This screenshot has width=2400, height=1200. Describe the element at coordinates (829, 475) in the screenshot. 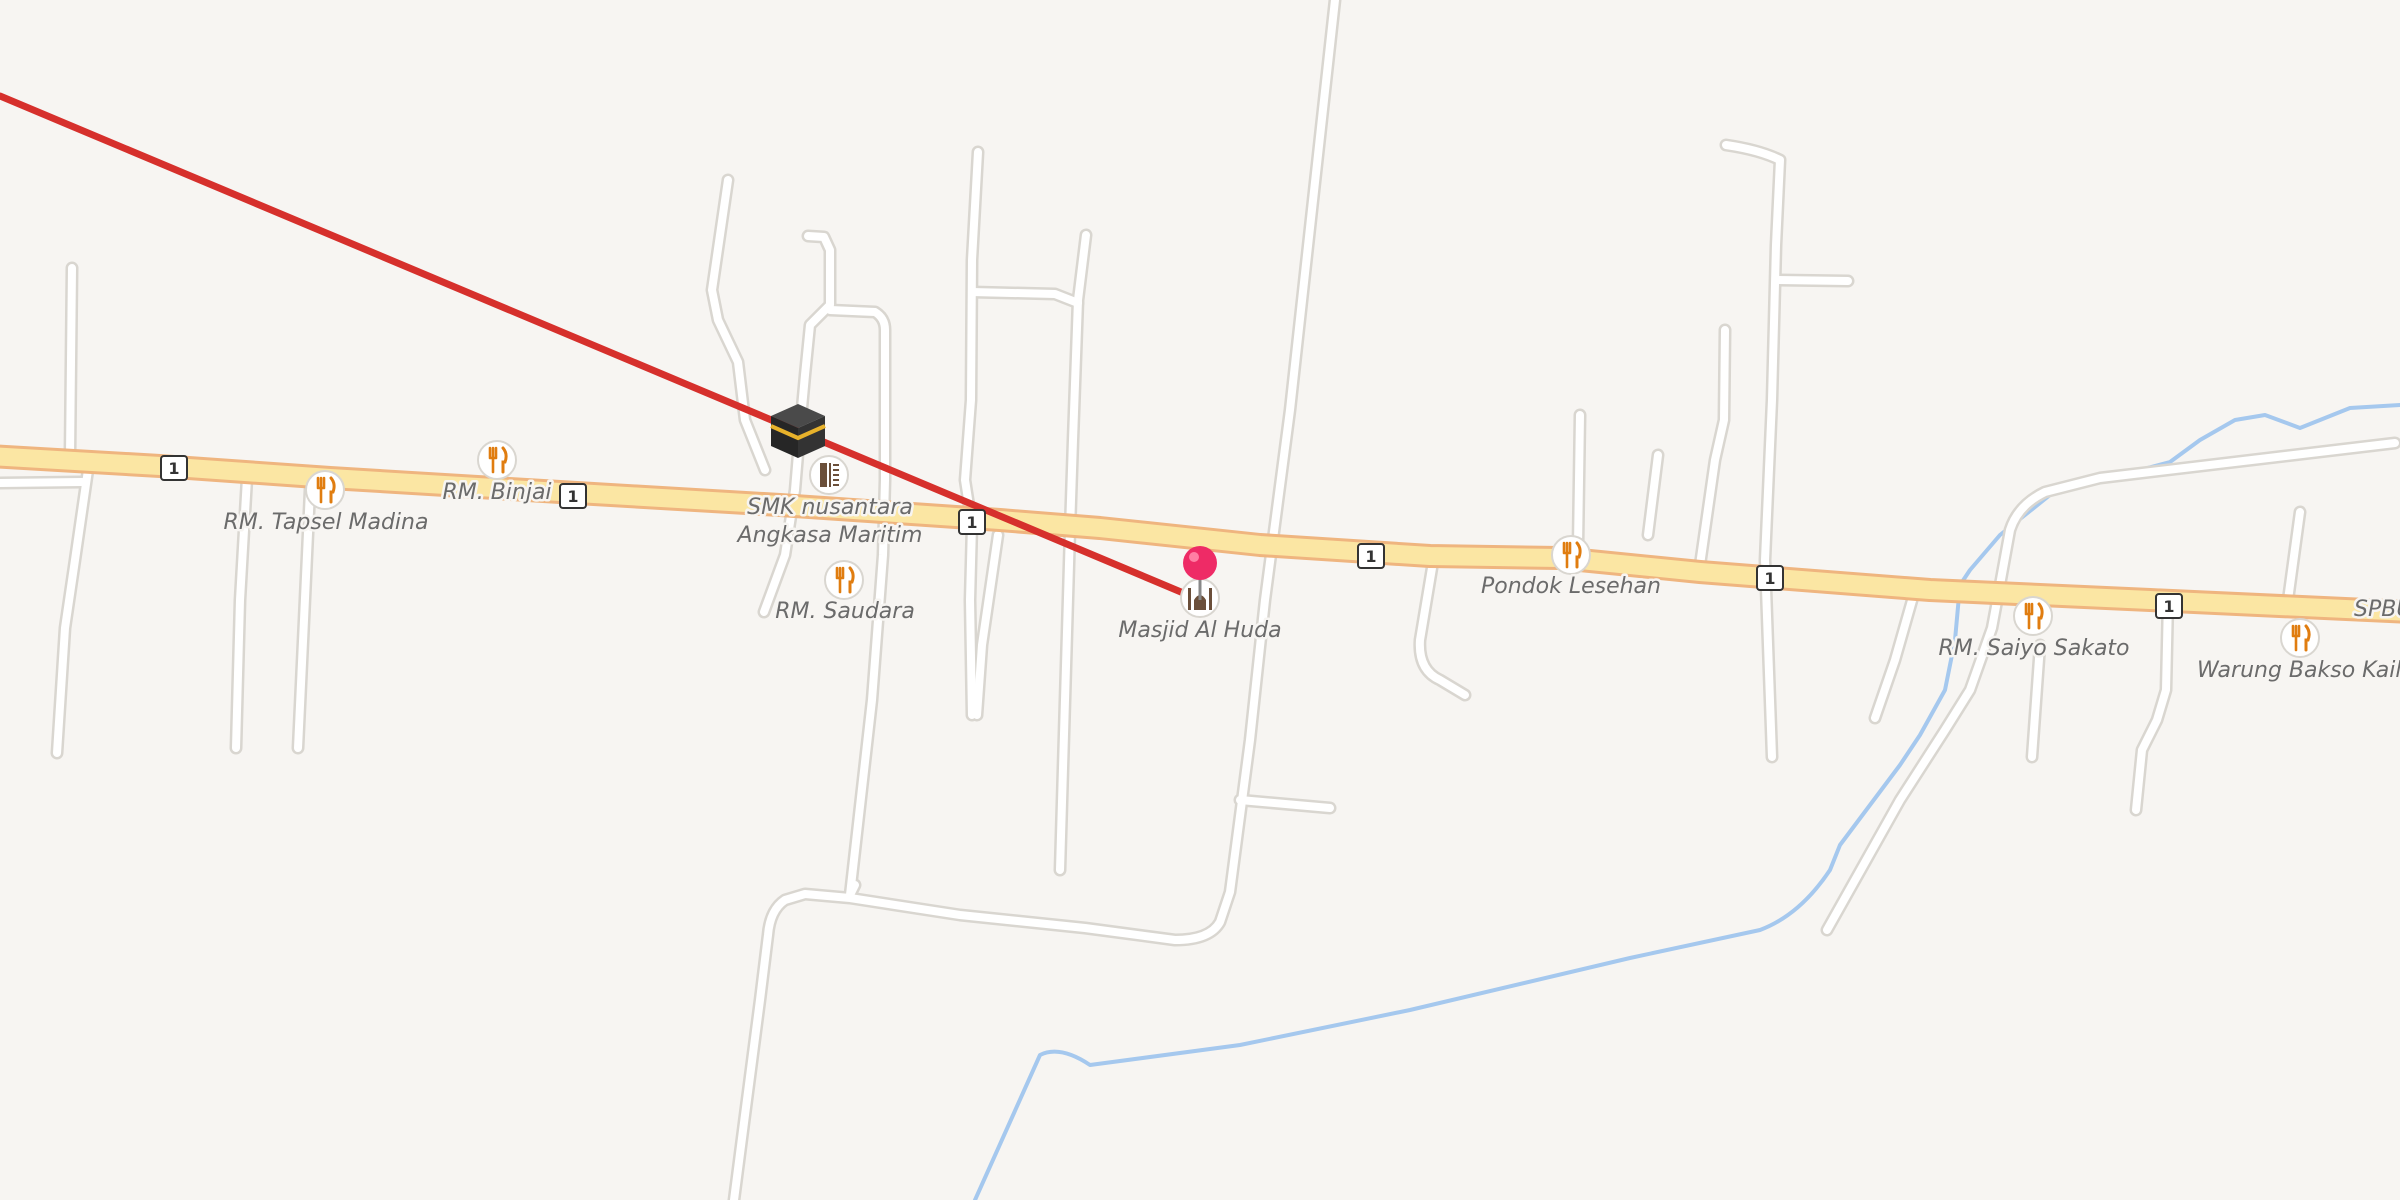

I see `school-icon` at that location.